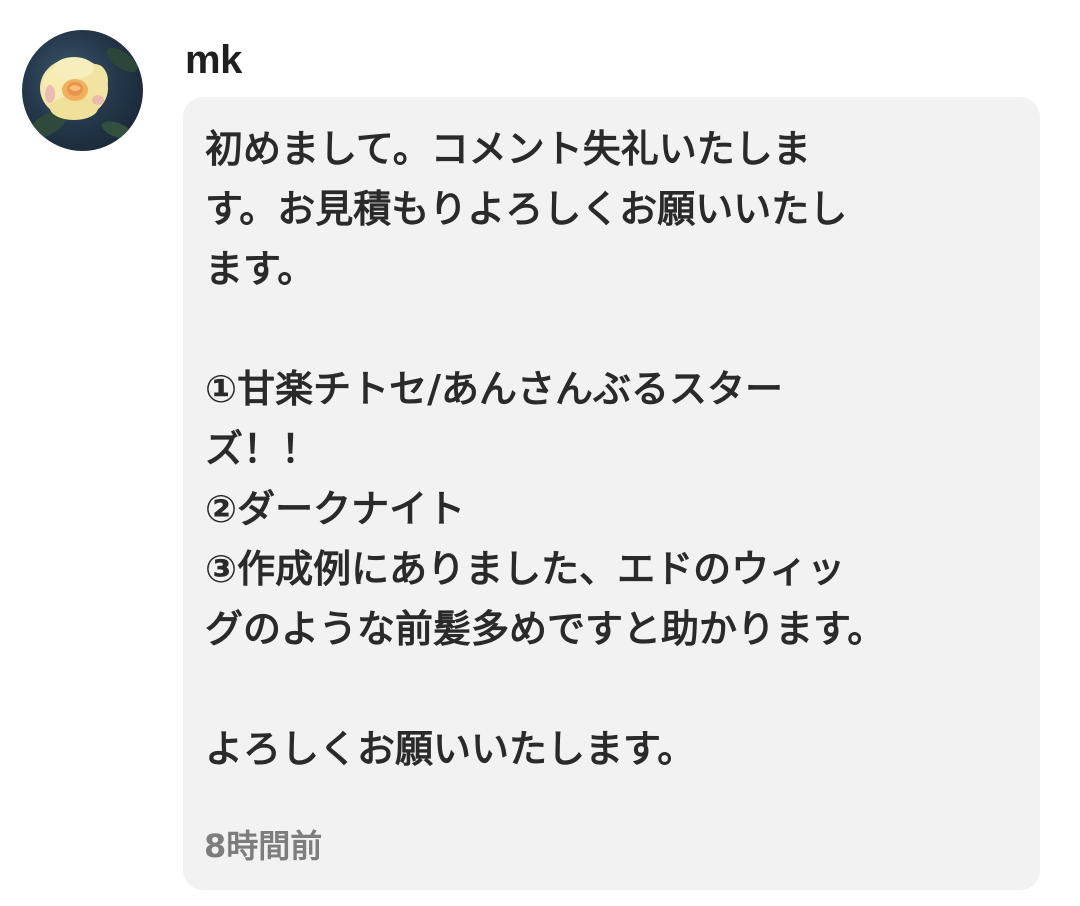 The image size is (1080, 906). What do you see at coordinates (525, 569) in the screenshot?
I see `comment-line: ③作成例にありました、エドのウィッ` at bounding box center [525, 569].